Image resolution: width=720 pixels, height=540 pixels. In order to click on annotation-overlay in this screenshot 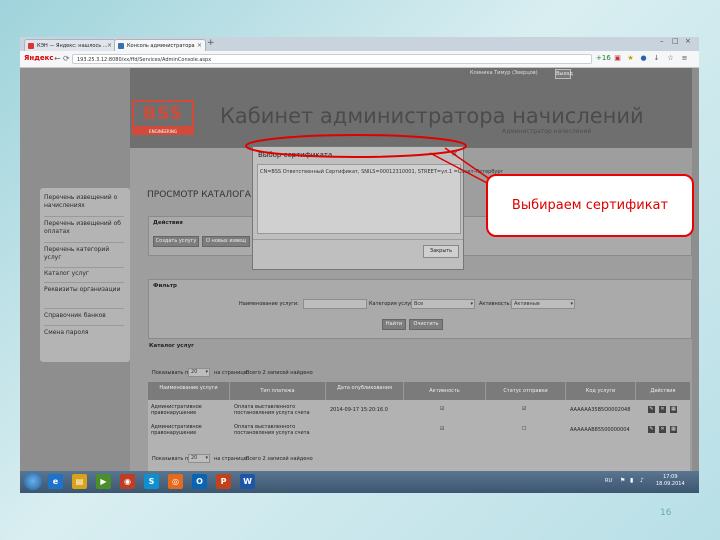, I will do `click(368, 159)`.